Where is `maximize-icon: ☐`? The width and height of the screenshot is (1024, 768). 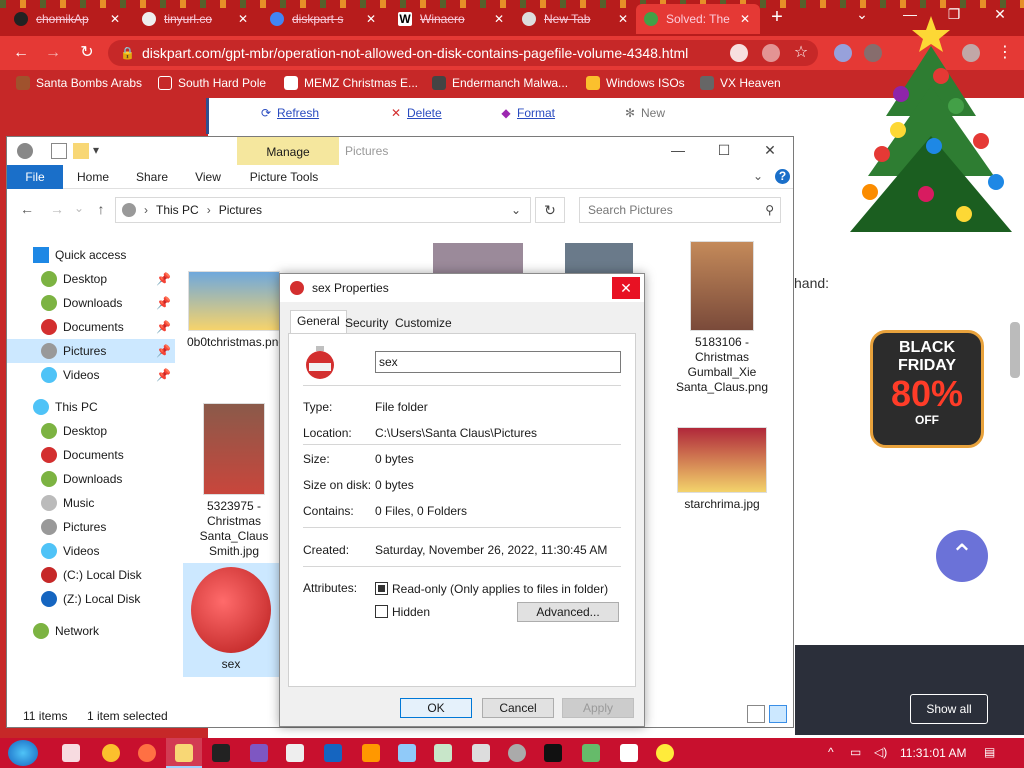
maximize-icon: ☐ is located at coordinates (724, 151).